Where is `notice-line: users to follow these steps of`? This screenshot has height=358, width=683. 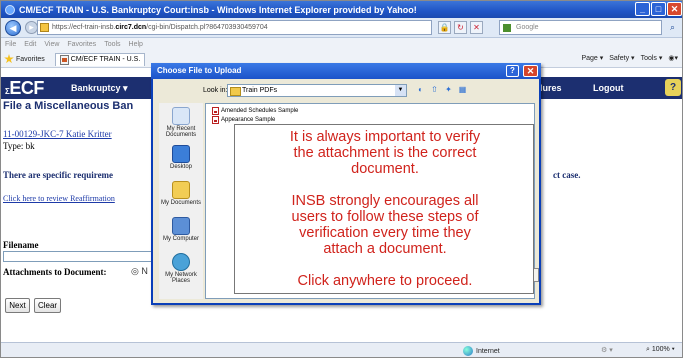
notice-line: users to follow these steps of is located at coordinates (385, 217).